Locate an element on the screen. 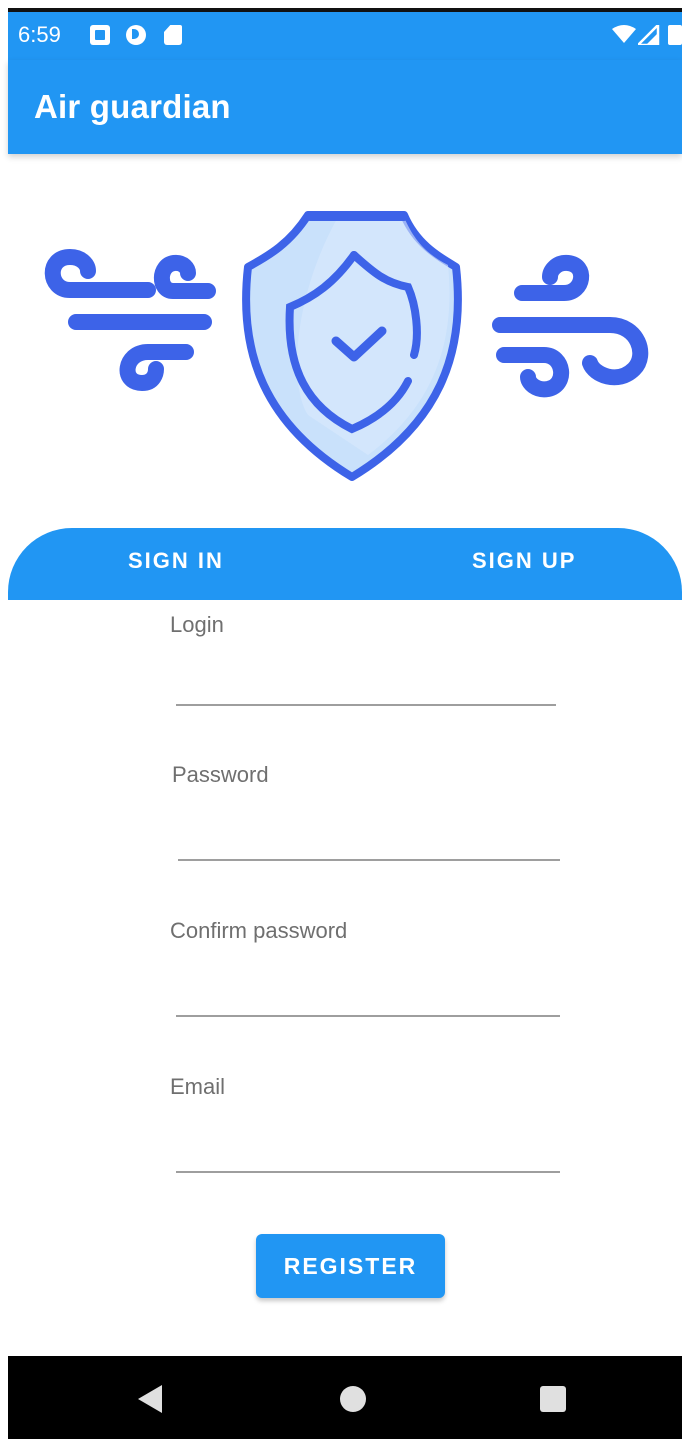  login-underline is located at coordinates (366, 705).